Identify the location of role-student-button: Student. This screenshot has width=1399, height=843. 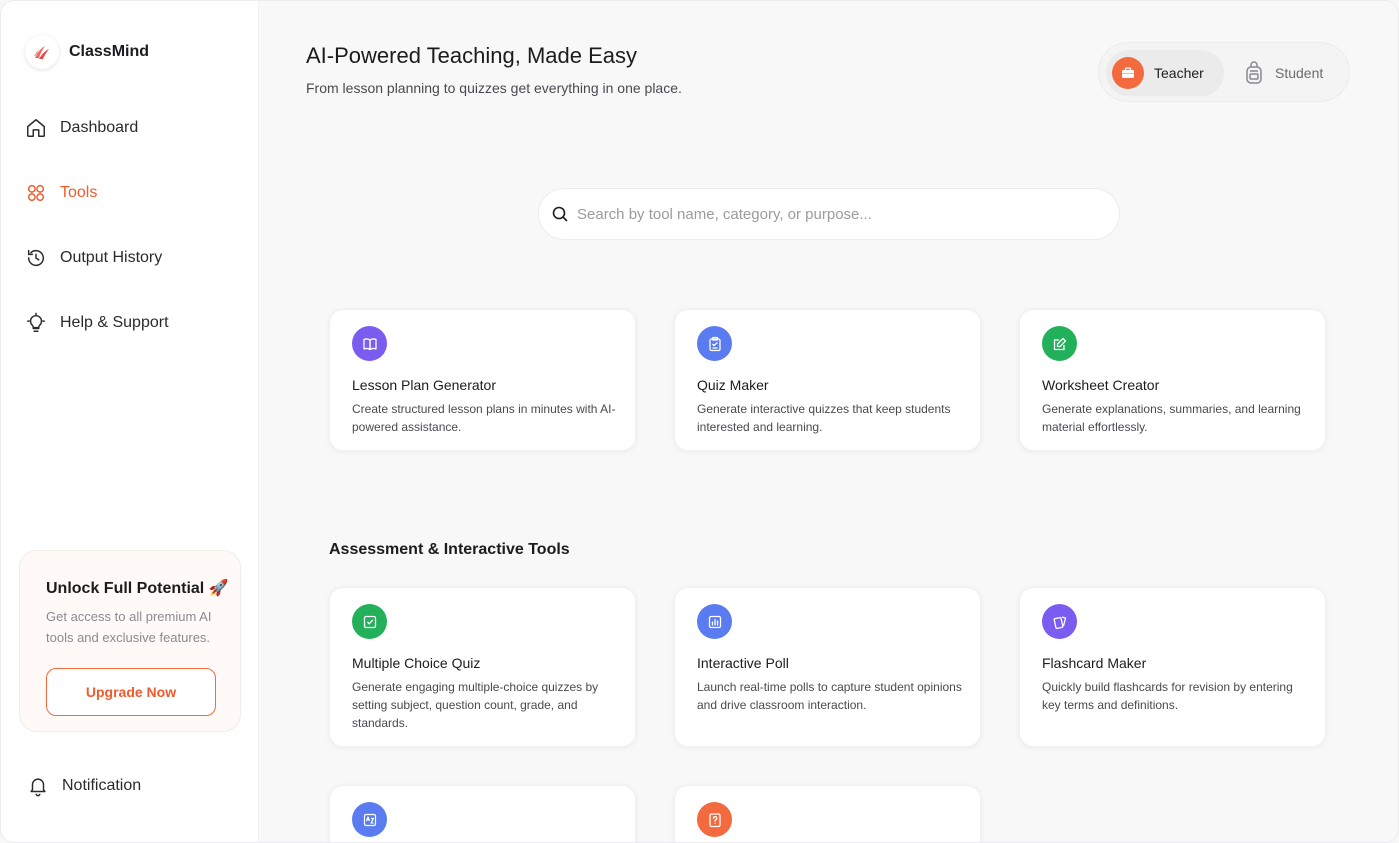
(1288, 73).